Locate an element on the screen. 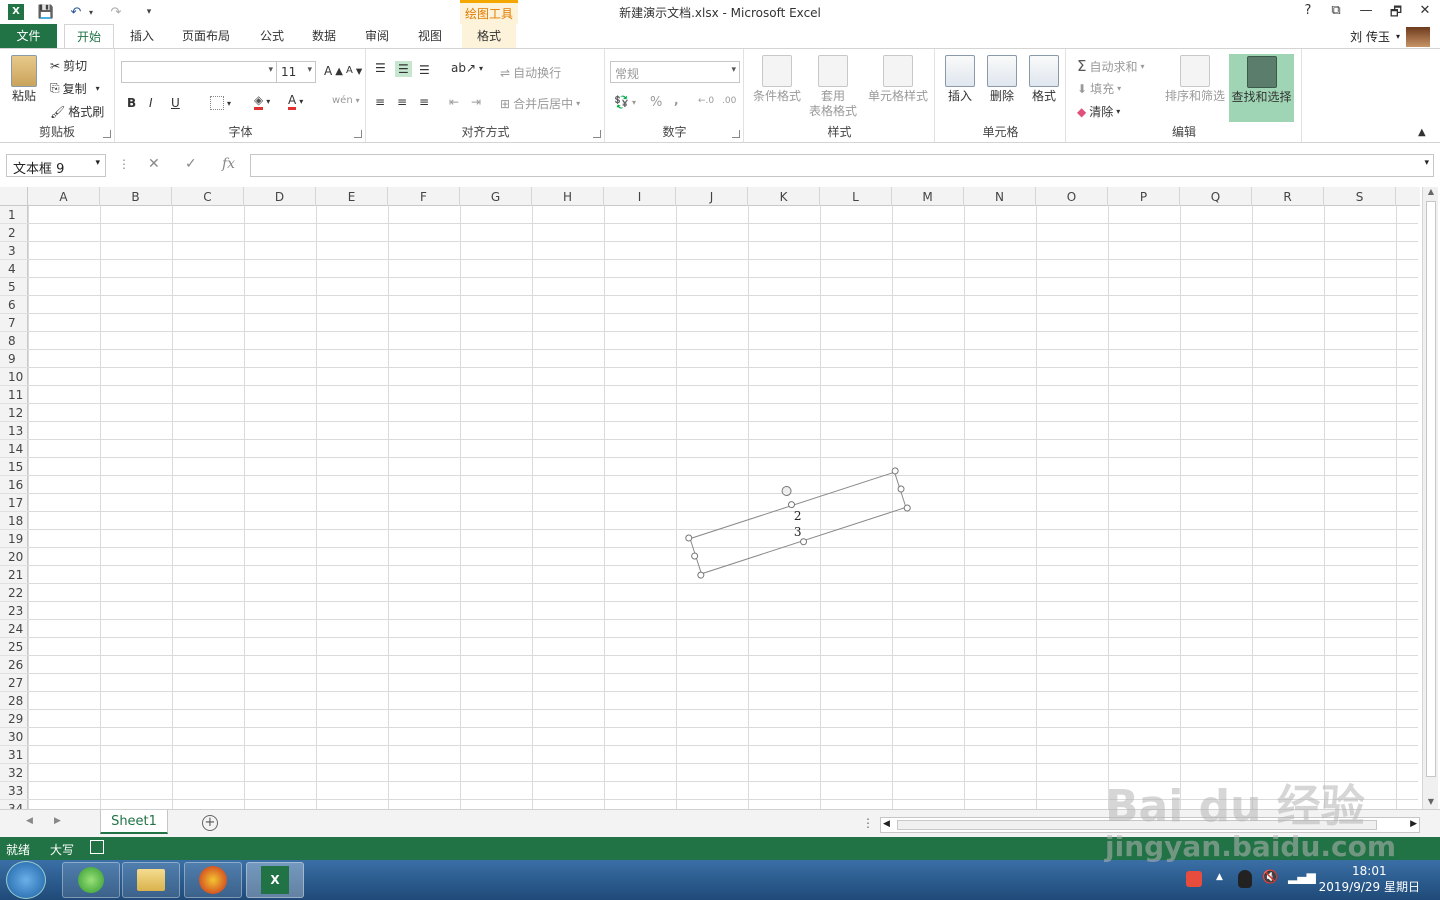  row-header-19: 19 is located at coordinates (14, 539).